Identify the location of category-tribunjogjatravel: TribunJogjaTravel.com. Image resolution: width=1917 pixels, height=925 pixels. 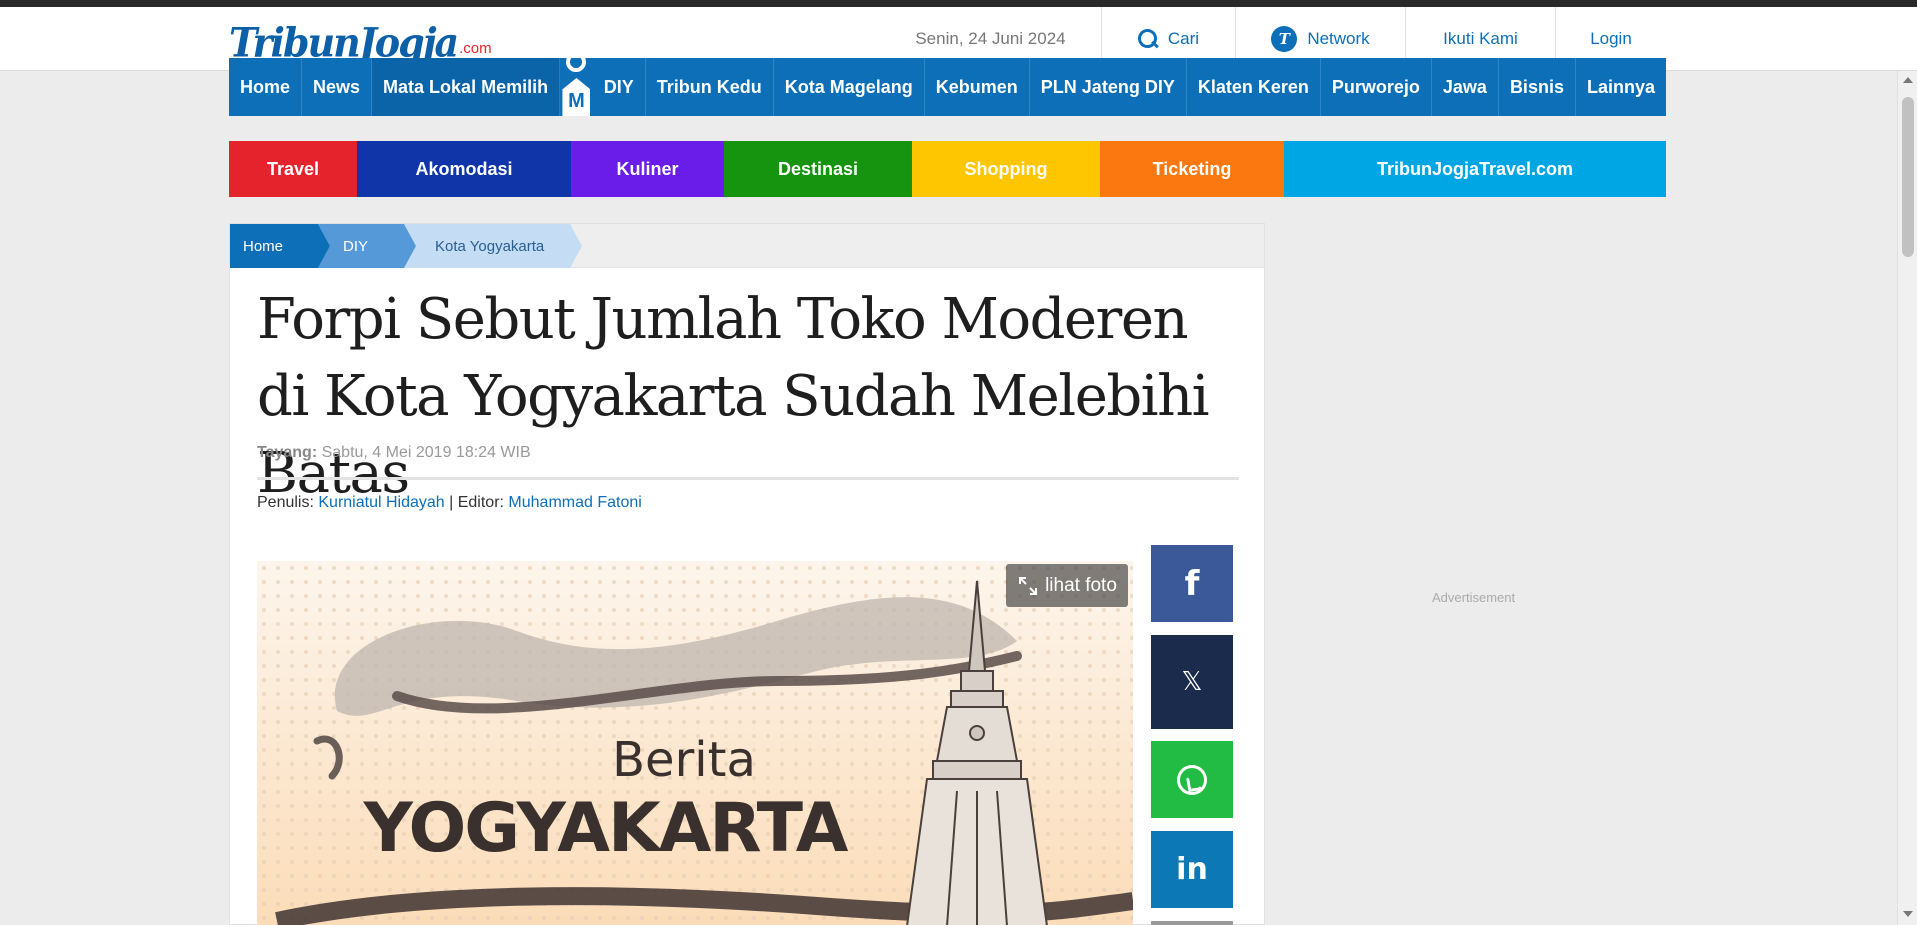
(1475, 169).